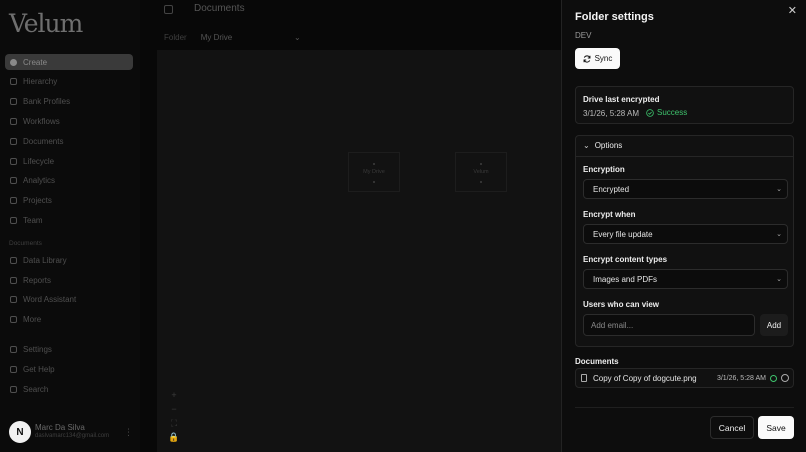 The image size is (806, 452). Describe the element at coordinates (69, 320) in the screenshot. I see `sidebar-item-more: More` at that location.